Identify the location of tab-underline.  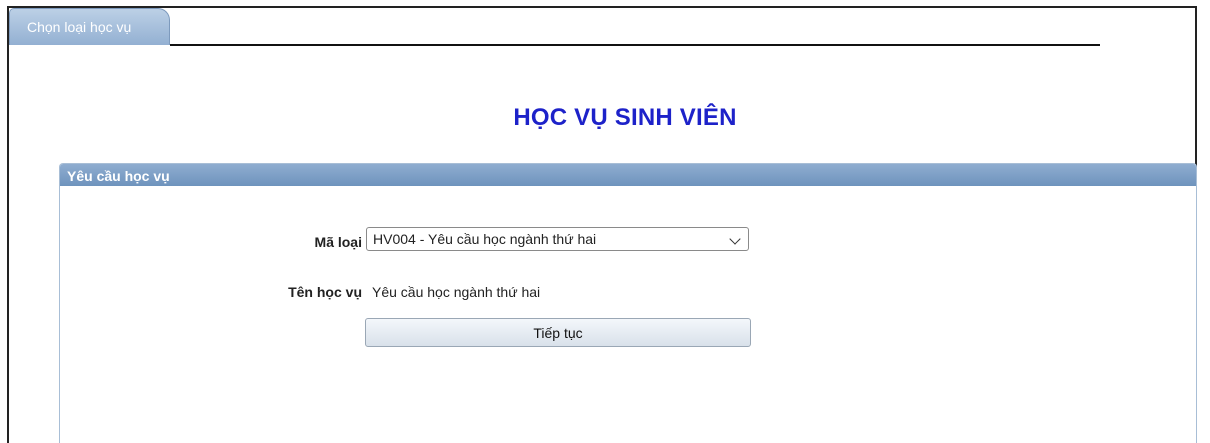
(635, 45).